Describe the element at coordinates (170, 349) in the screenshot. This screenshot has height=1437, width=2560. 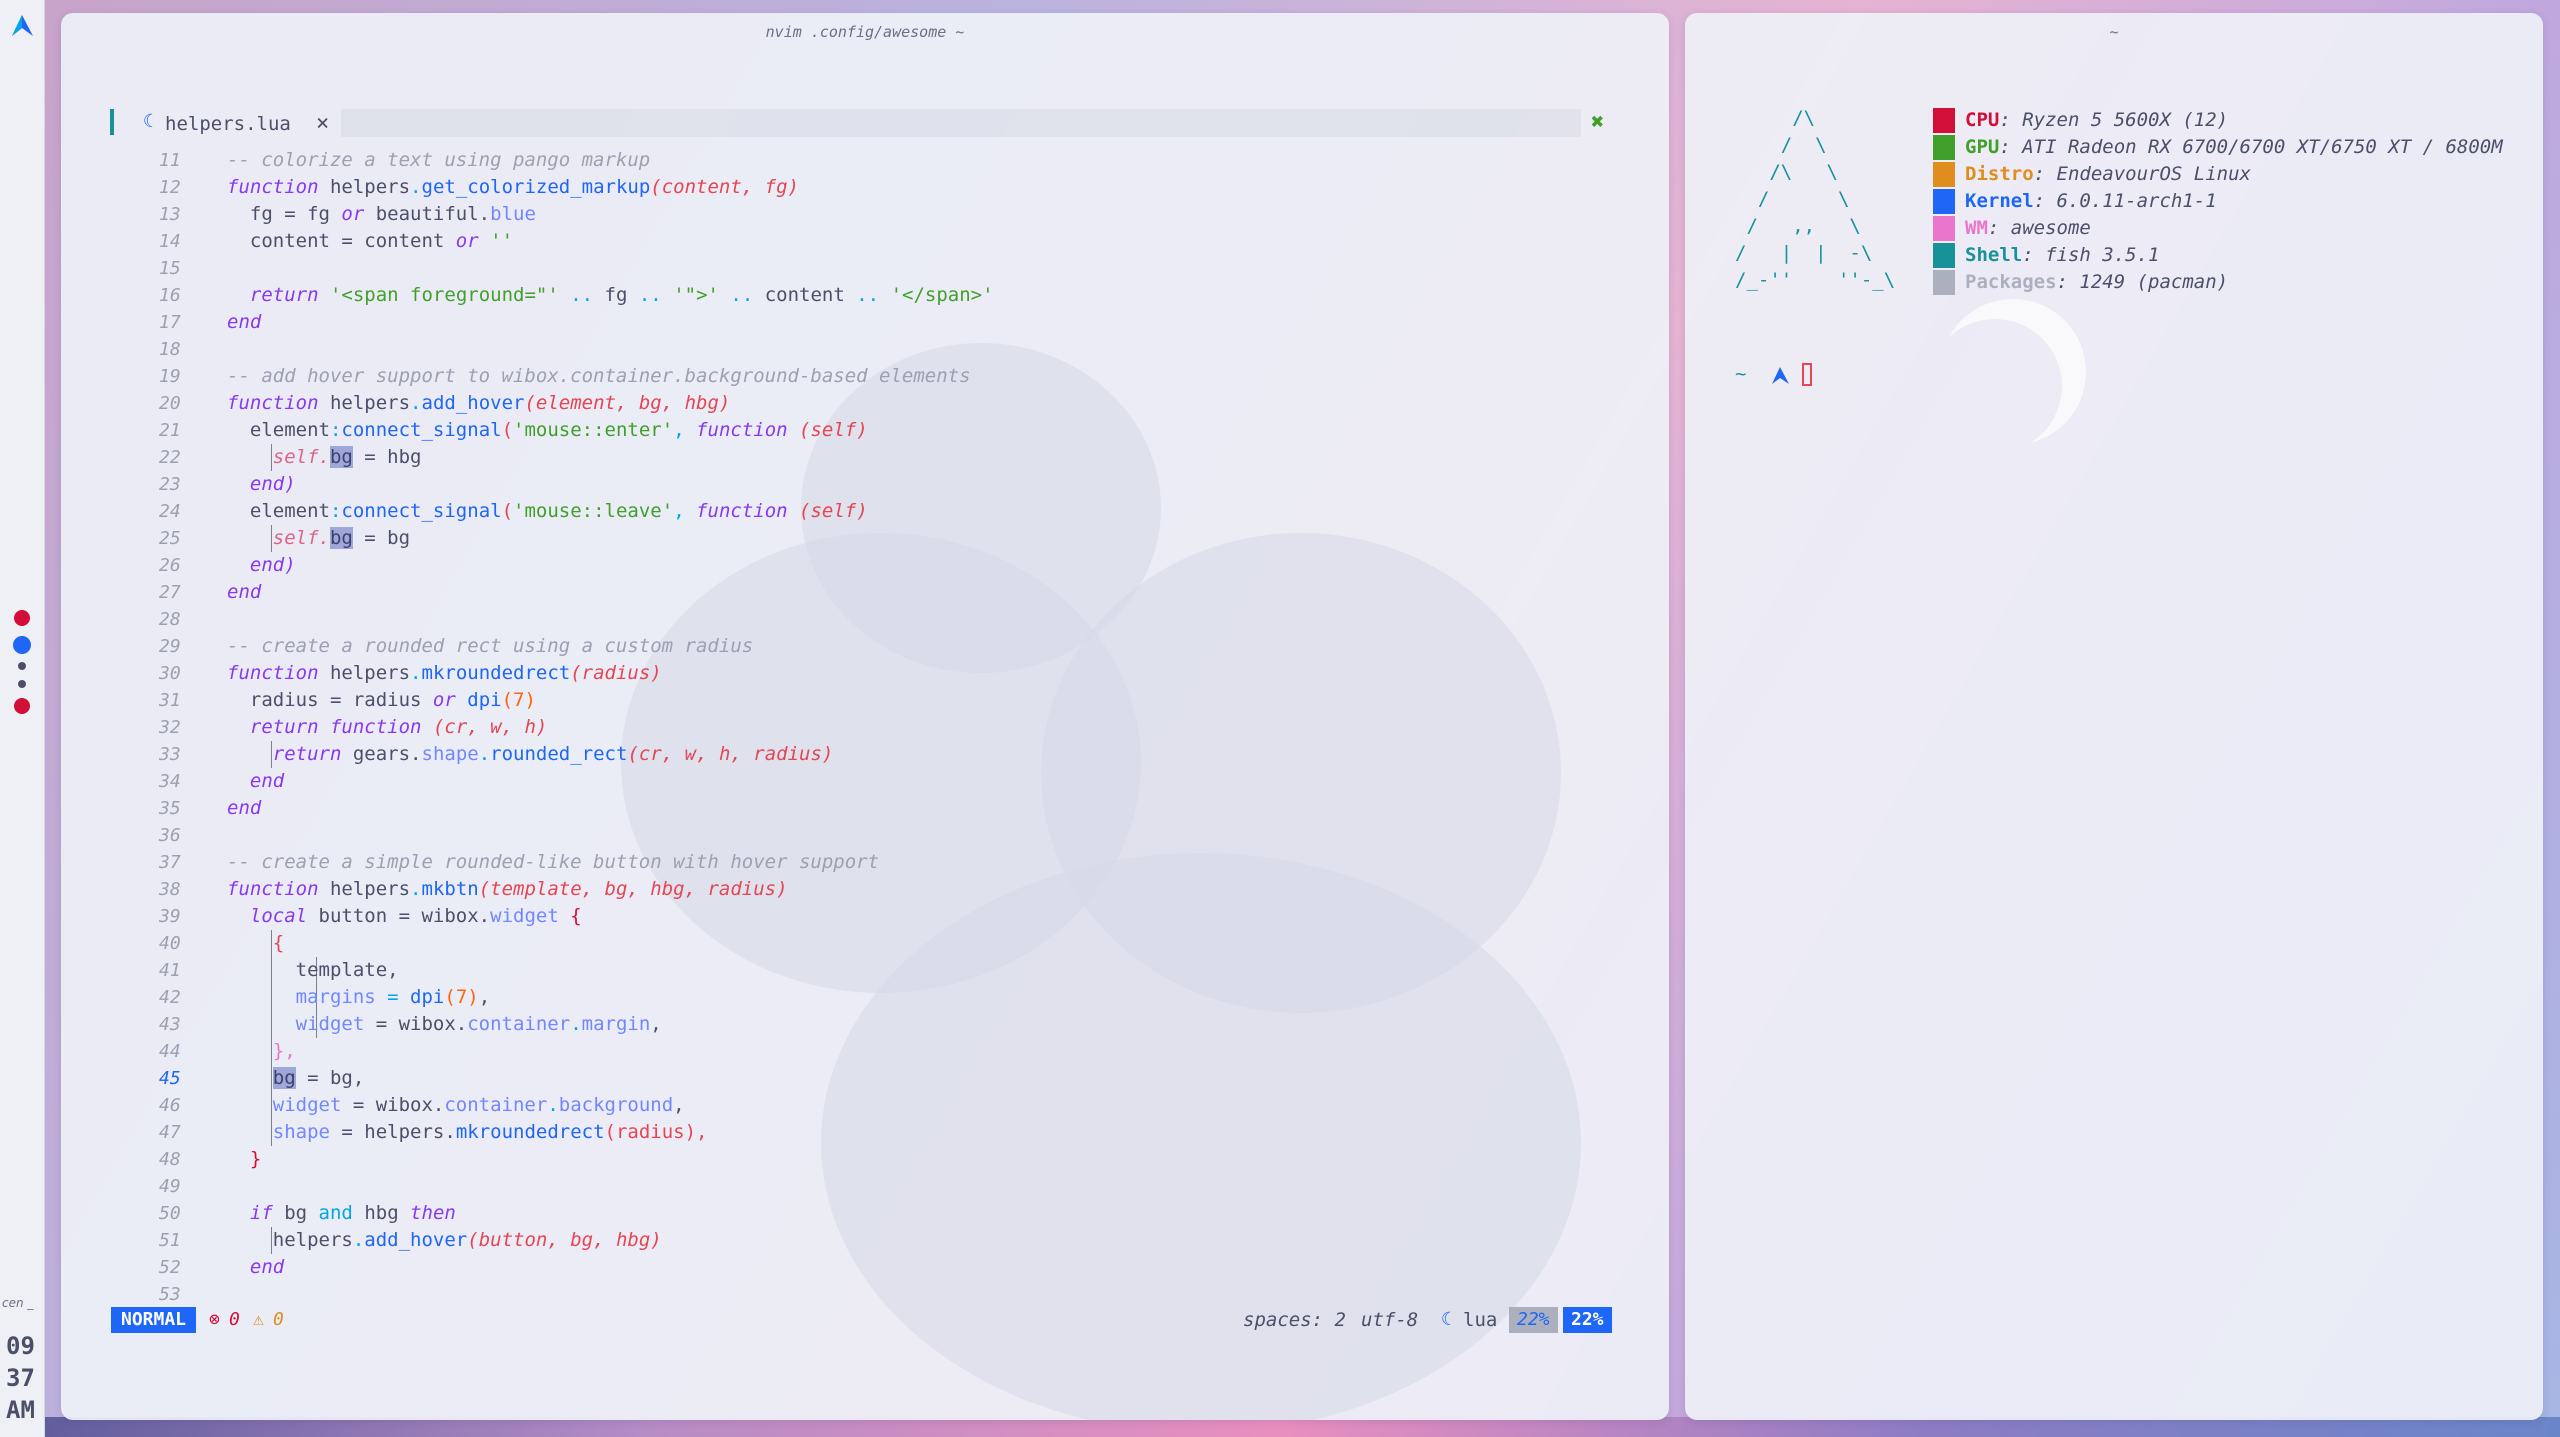
I see `line-number: 18` at that location.